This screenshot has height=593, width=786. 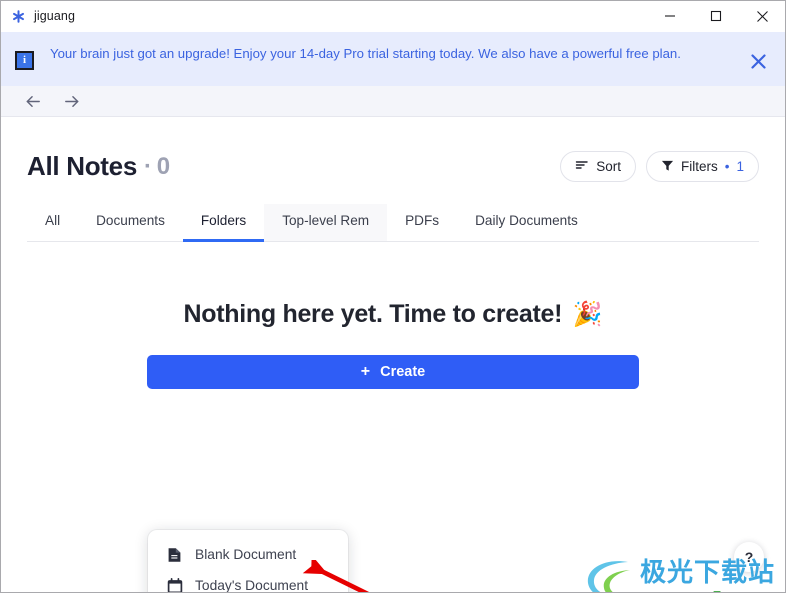 What do you see at coordinates (373, 314) in the screenshot?
I see `empty-state-heading: Nothing here yet. Time to create!` at bounding box center [373, 314].